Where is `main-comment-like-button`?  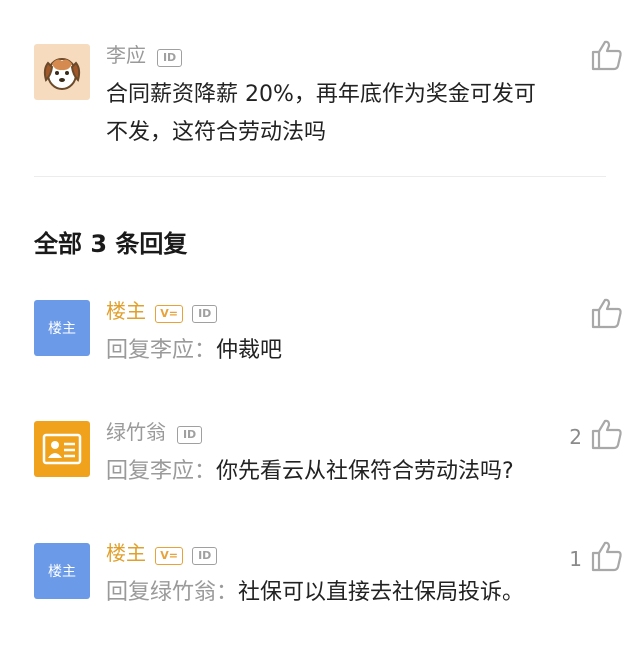 main-comment-like-button is located at coordinates (607, 55).